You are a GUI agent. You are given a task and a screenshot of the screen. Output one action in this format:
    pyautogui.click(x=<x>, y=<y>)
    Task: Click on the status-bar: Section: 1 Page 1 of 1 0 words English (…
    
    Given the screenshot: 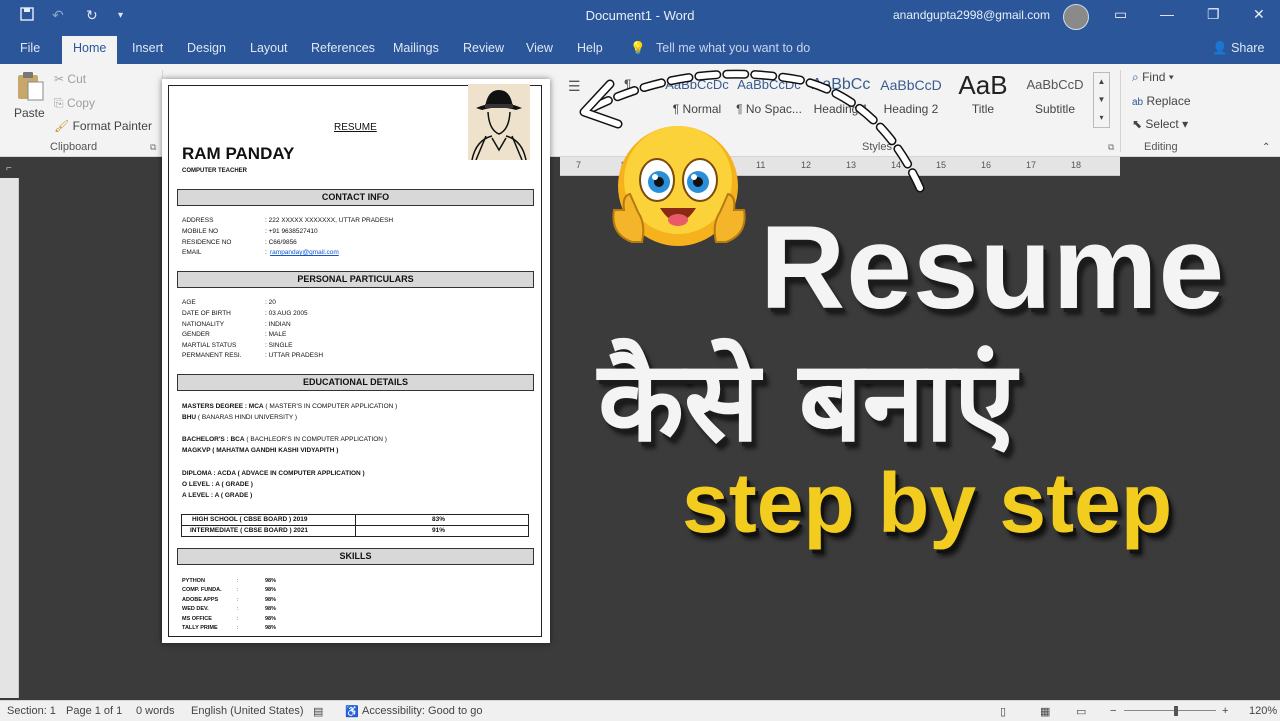 What is the action you would take?
    pyautogui.click(x=640, y=710)
    